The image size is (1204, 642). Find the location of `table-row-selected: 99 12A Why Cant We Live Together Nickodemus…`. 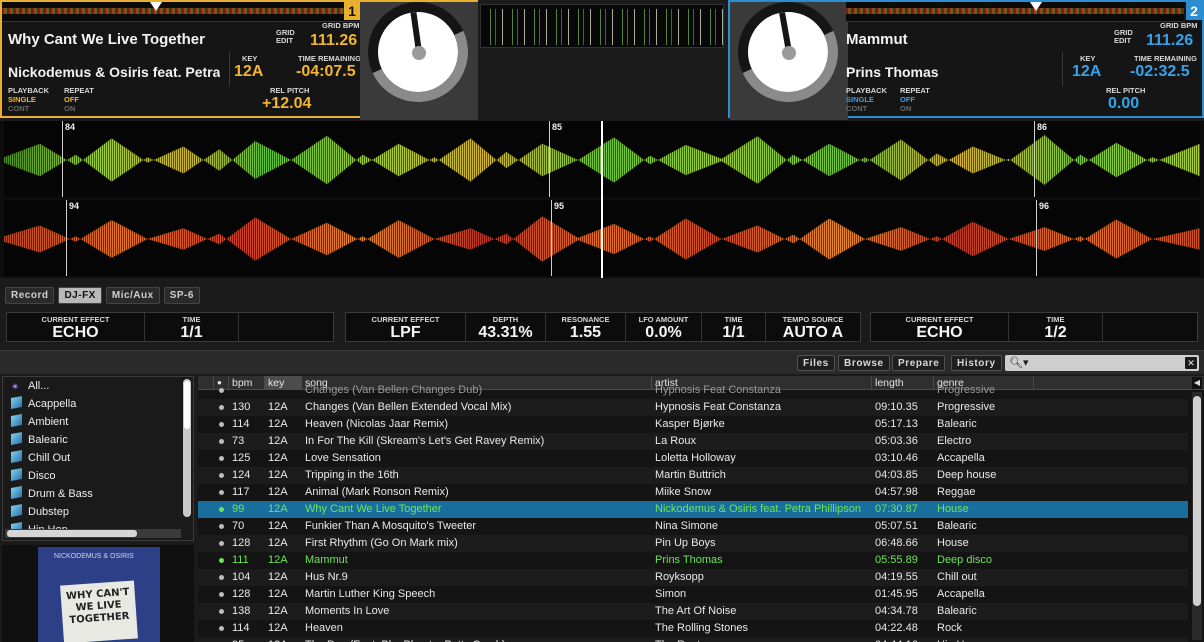

table-row-selected: 99 12A Why Cant We Live Together Nickodemus… is located at coordinates (693, 509).